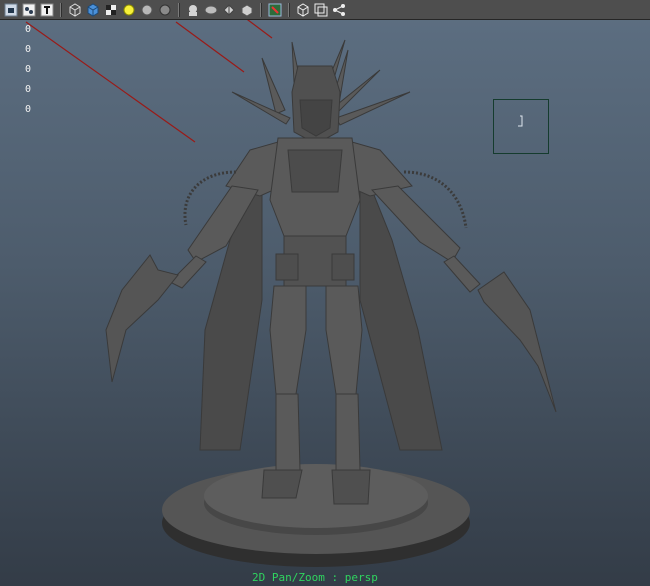  What do you see at coordinates (211, 10) in the screenshot?
I see `isolate-select-icon` at bounding box center [211, 10].